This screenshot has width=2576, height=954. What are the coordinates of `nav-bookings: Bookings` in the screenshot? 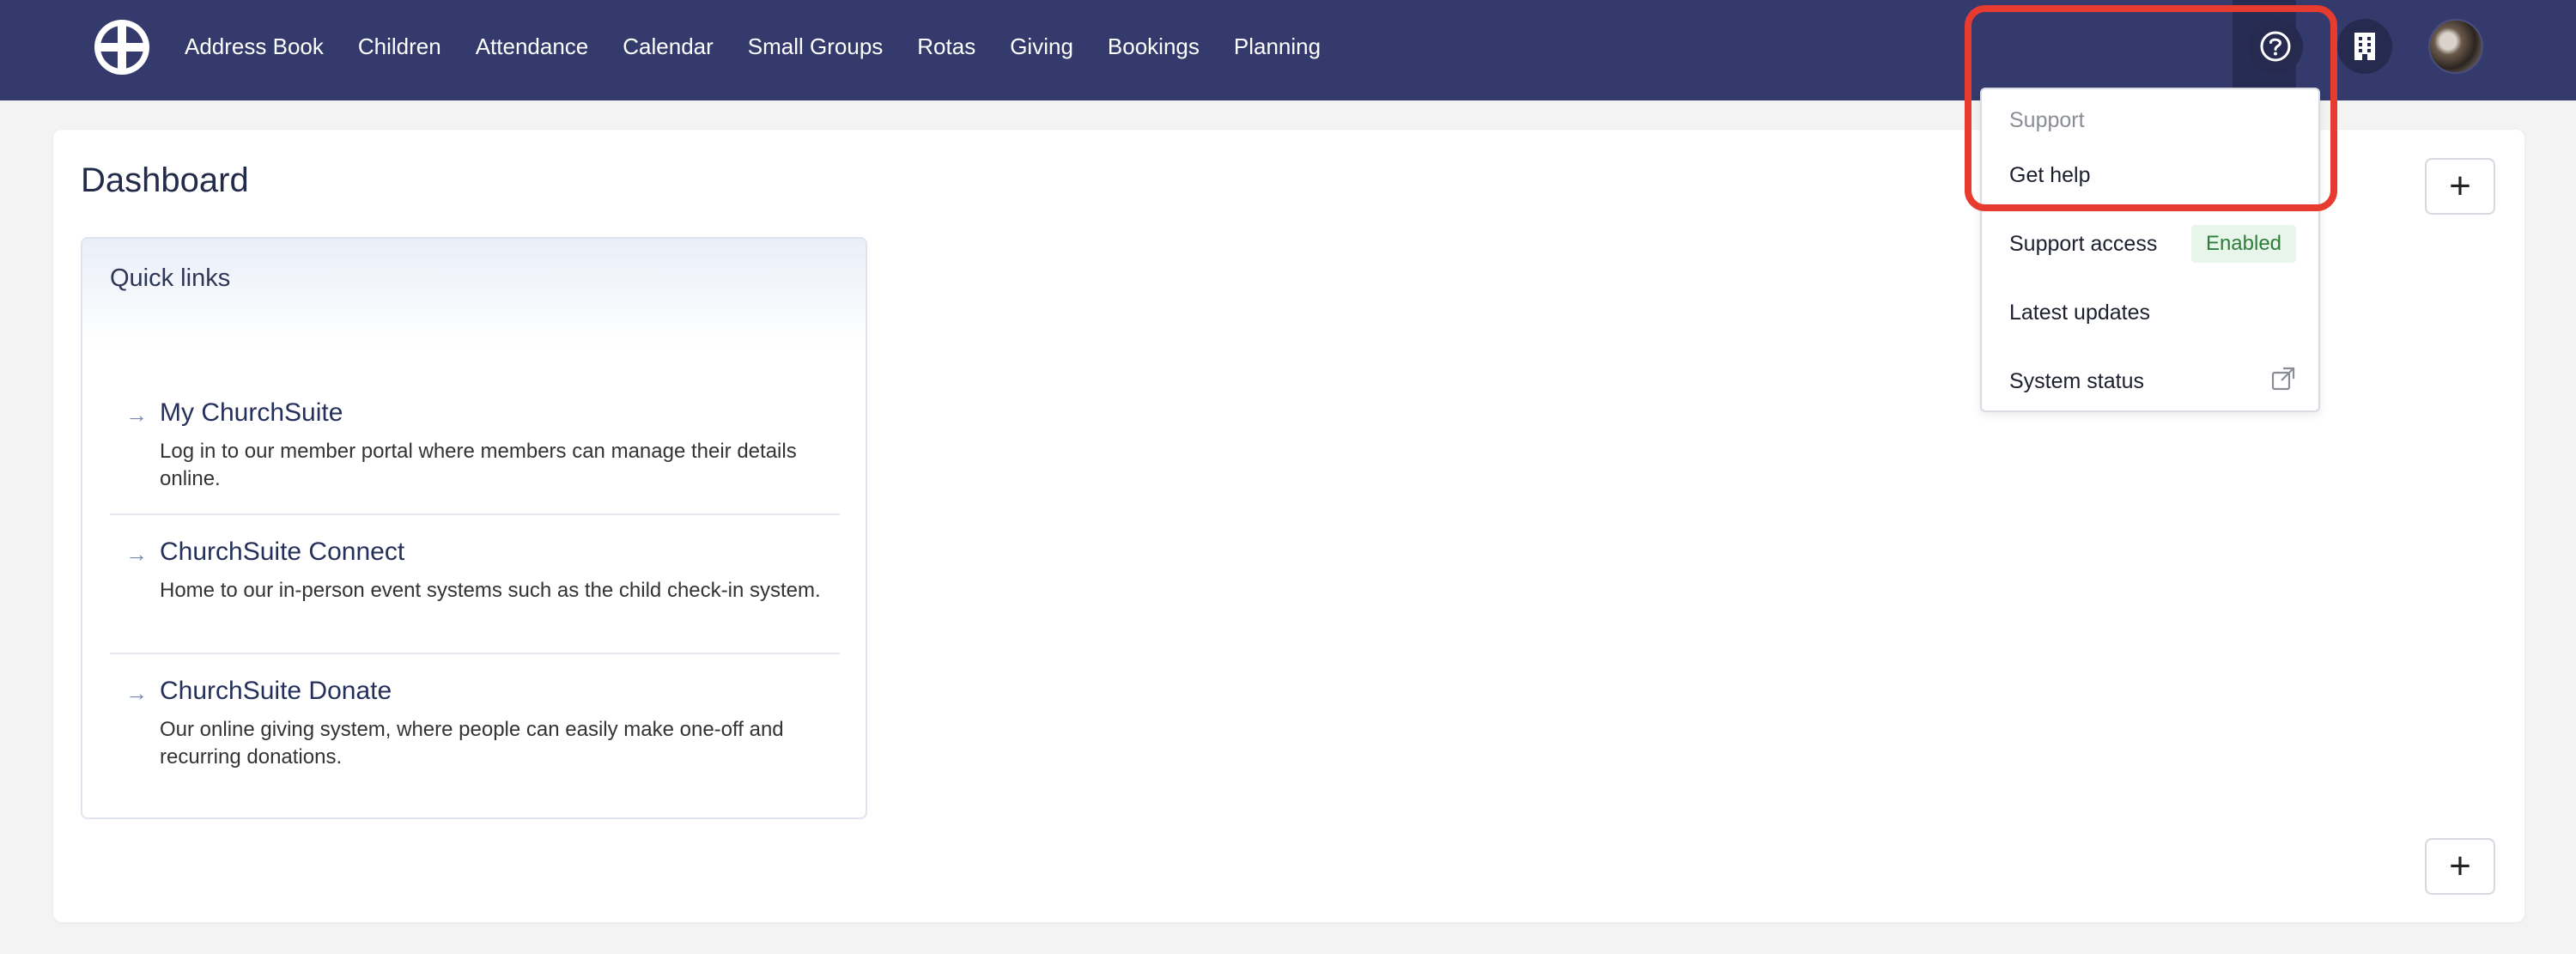 It's located at (1154, 46).